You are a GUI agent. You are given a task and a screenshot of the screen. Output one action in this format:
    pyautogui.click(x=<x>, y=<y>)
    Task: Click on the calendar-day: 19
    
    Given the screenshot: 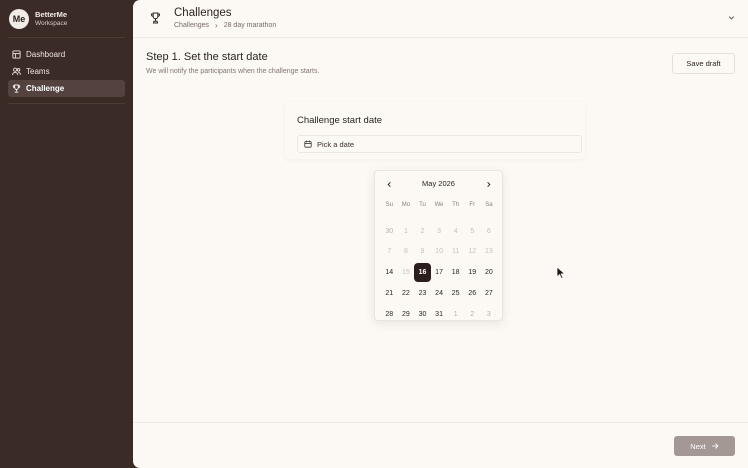 What is the action you would take?
    pyautogui.click(x=472, y=272)
    